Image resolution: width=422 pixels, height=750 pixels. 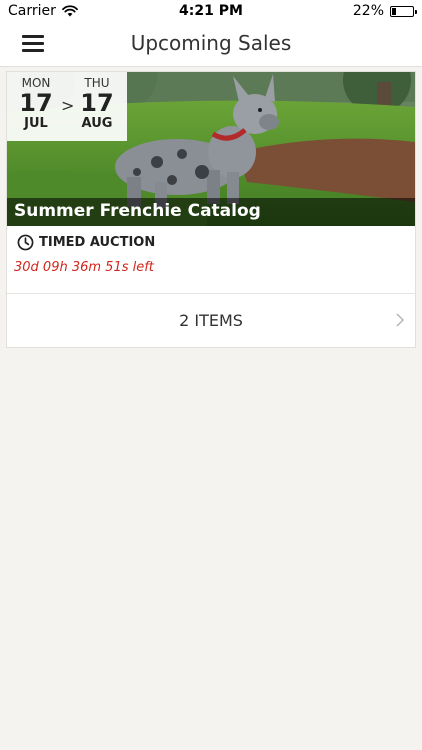 I want to click on start-date: MON 17 JUL, so click(x=36, y=103).